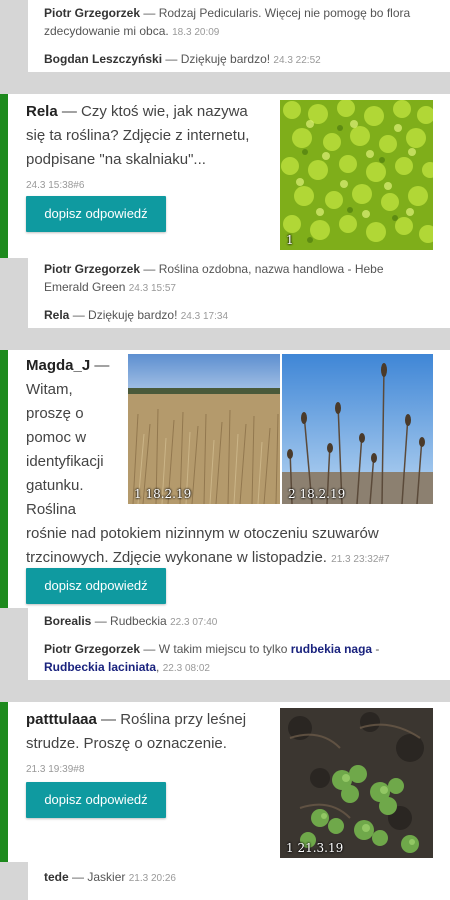 The image size is (450, 900). What do you see at coordinates (51, 509) in the screenshot?
I see `post-text-line: Roślina` at bounding box center [51, 509].